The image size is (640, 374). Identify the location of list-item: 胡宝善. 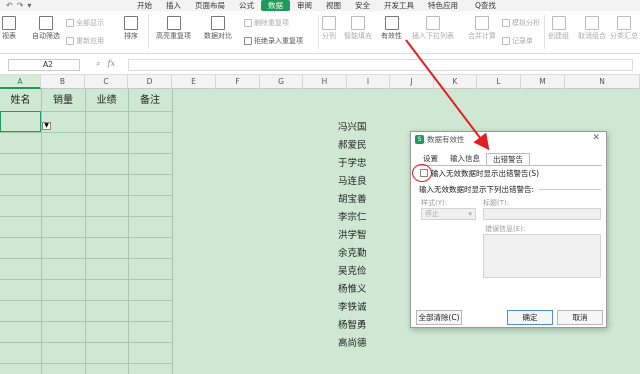
(363, 198).